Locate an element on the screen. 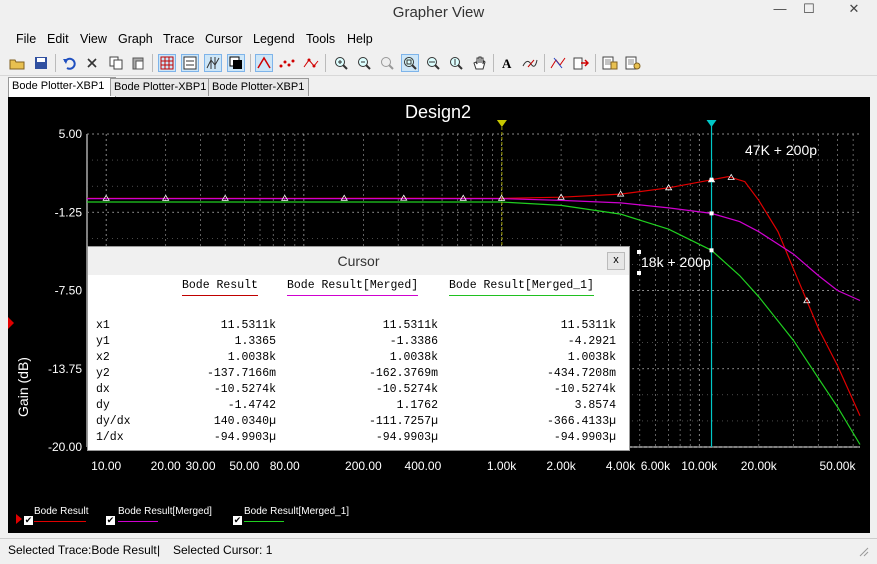 The image size is (877, 564). toolbar: A is located at coordinates (438, 63).